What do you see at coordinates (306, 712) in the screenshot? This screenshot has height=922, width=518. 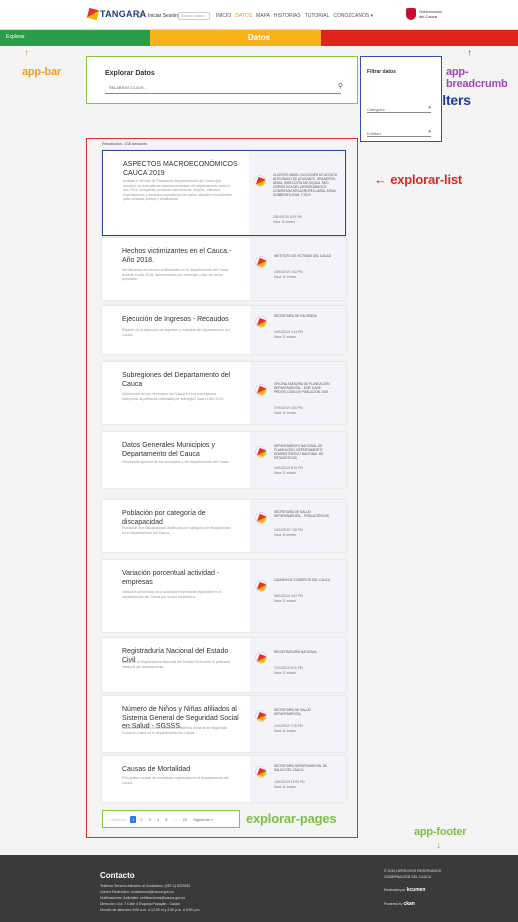 I see `dataset-organization: SECRETARÍA DE SALUD DEPARTAMENTAL` at bounding box center [306, 712].